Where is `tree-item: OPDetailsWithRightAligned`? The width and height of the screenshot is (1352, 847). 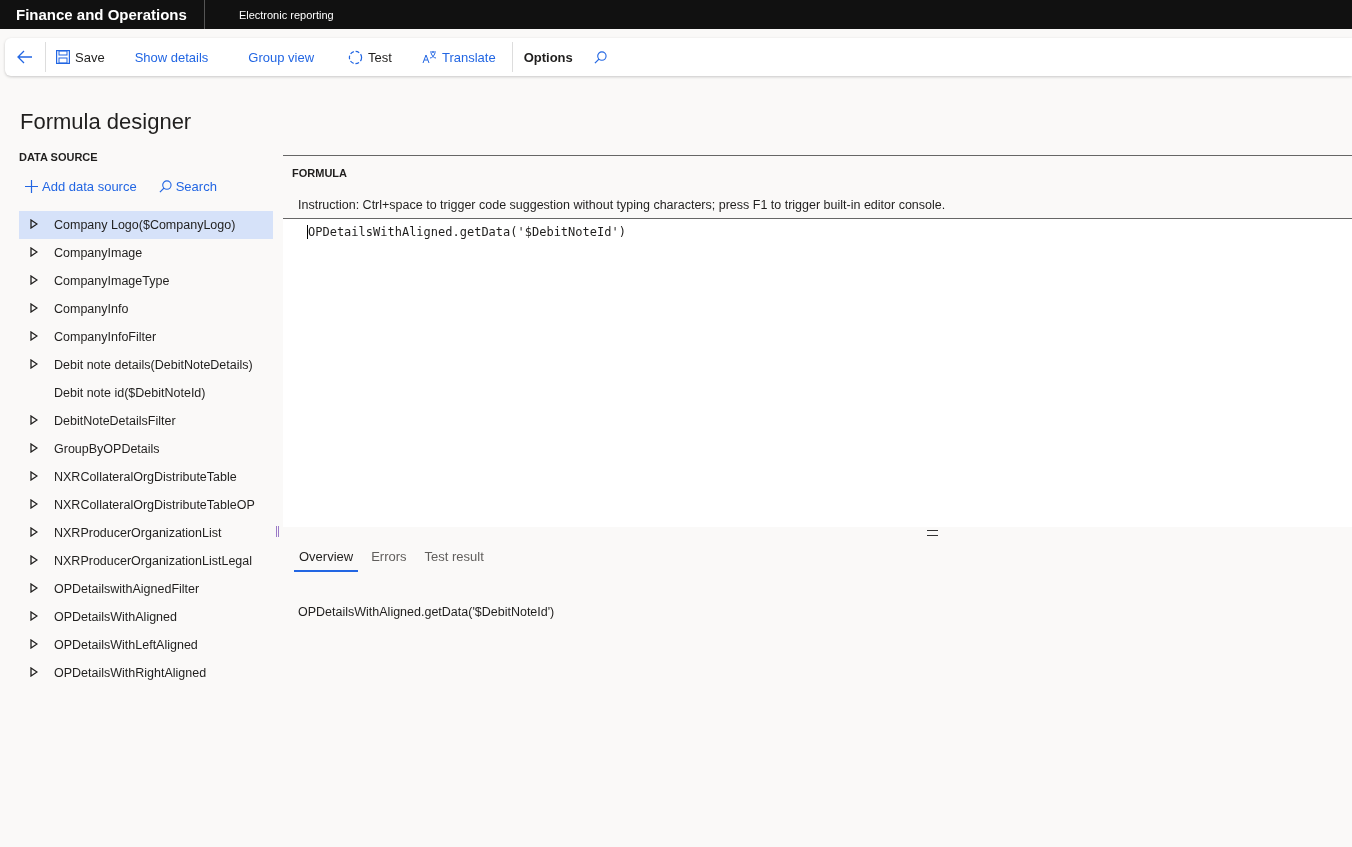
tree-item: OPDetailsWithRightAligned is located at coordinates (146, 673).